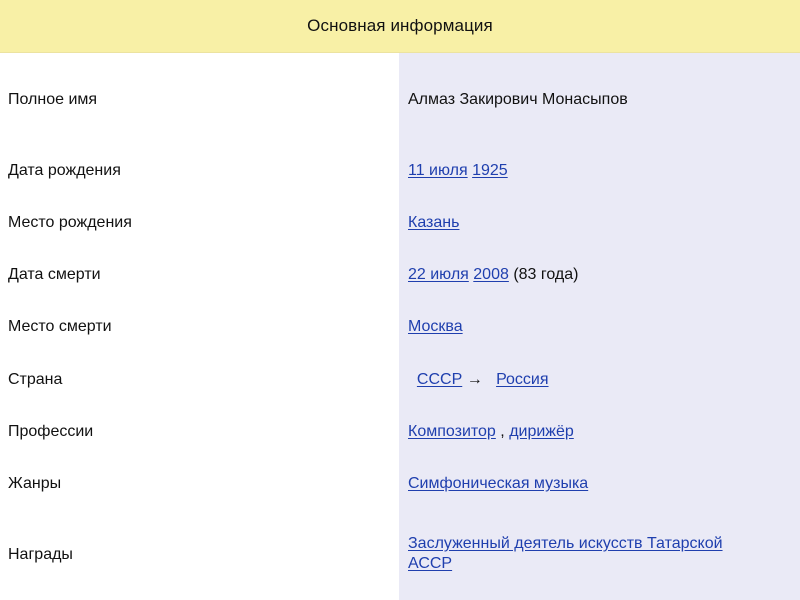 The height and width of the screenshot is (600, 800). I want to click on death-date-value: 22 июля 2008 (83 года), so click(600, 275).